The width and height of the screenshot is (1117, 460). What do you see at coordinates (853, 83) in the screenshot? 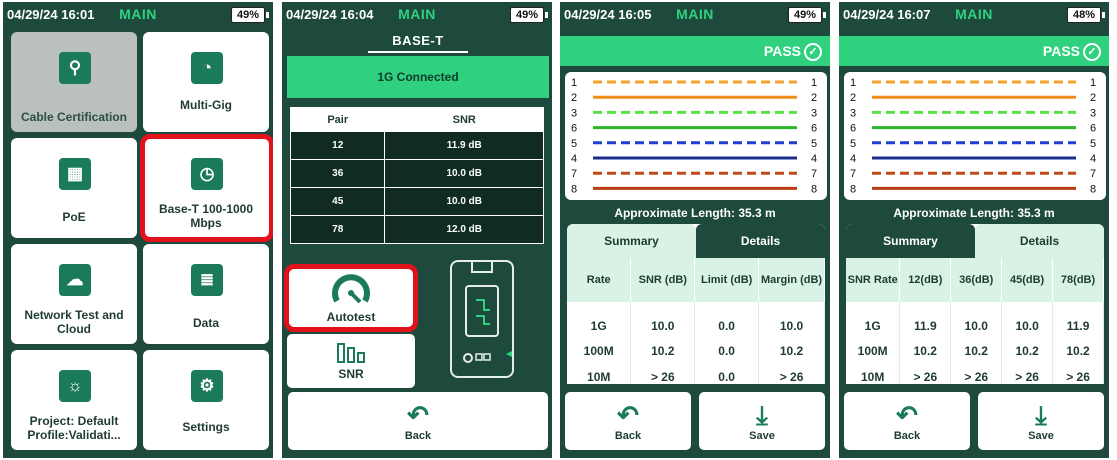
I see `pin-label-left: 1` at bounding box center [853, 83].